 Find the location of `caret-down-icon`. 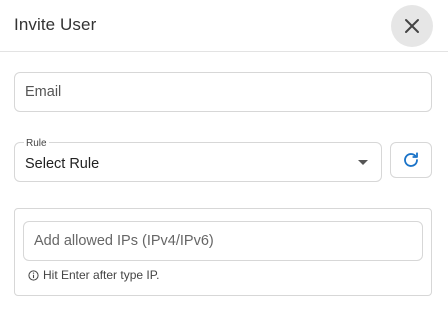

caret-down-icon is located at coordinates (363, 162).